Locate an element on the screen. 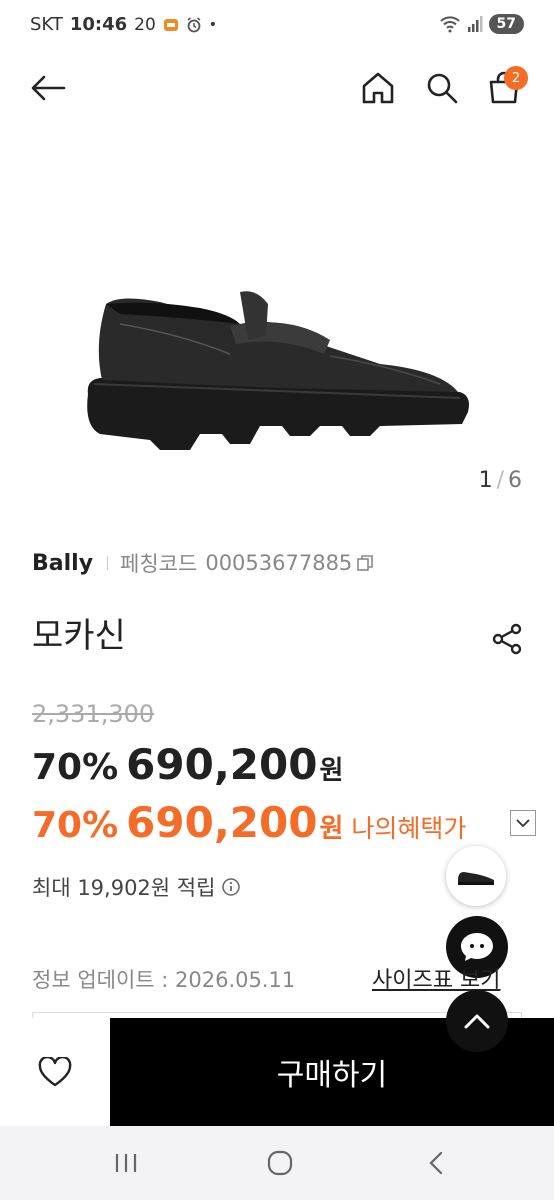 The image size is (554, 1200). brand-divider is located at coordinates (108, 563).